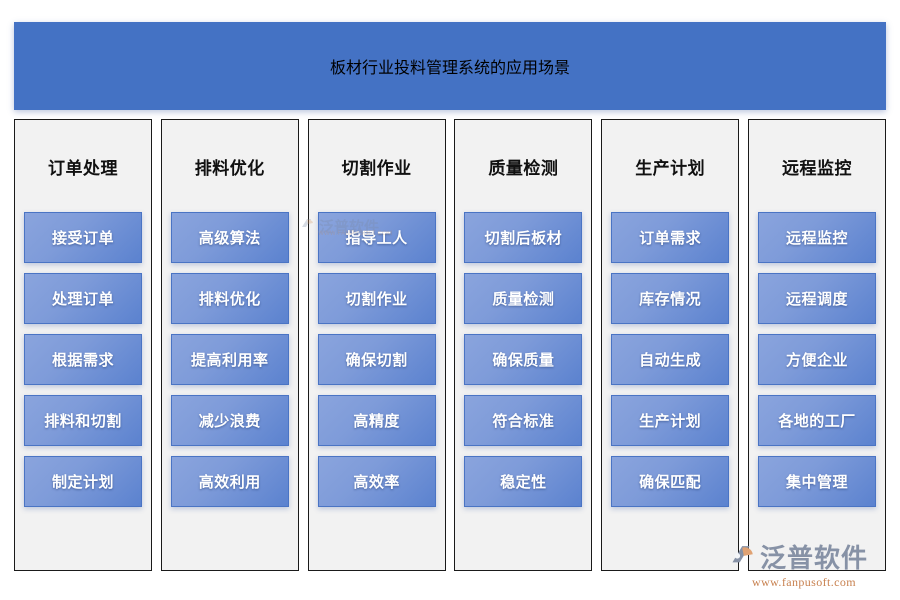 The height and width of the screenshot is (600, 900). I want to click on card: 根据需求, so click(83, 359).